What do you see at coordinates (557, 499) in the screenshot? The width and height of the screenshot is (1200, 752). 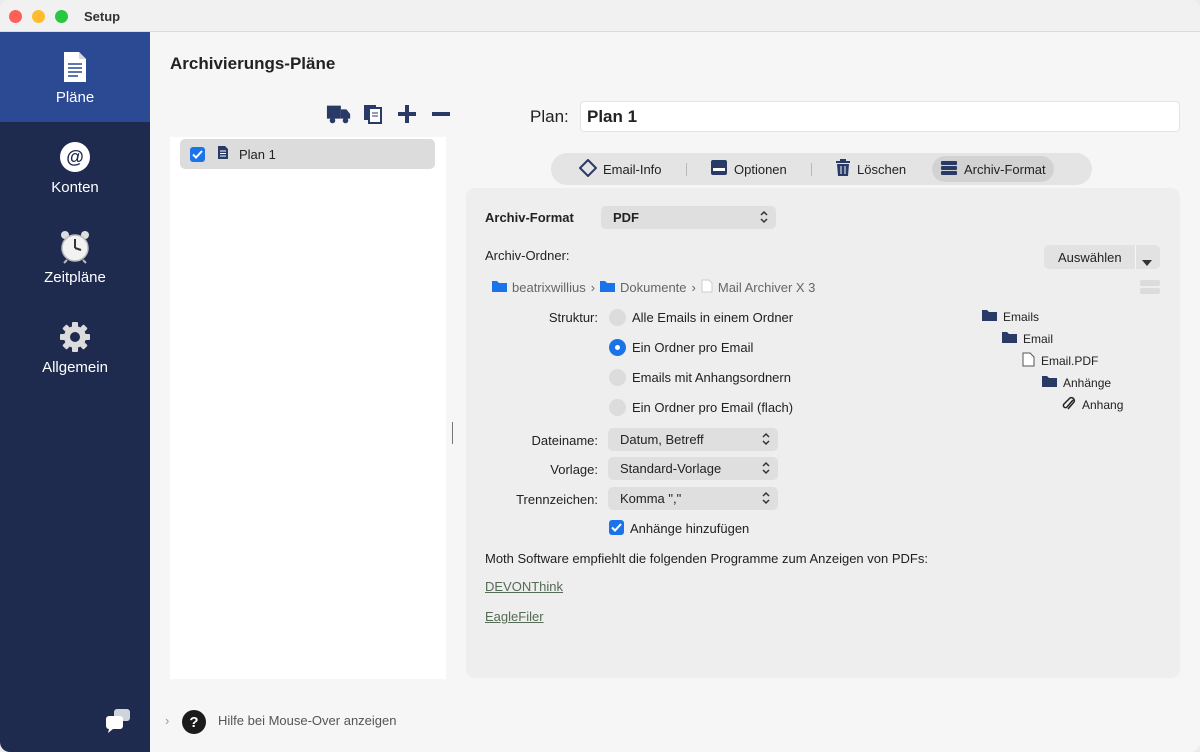 I see `separator-label: Trennzeichen:` at bounding box center [557, 499].